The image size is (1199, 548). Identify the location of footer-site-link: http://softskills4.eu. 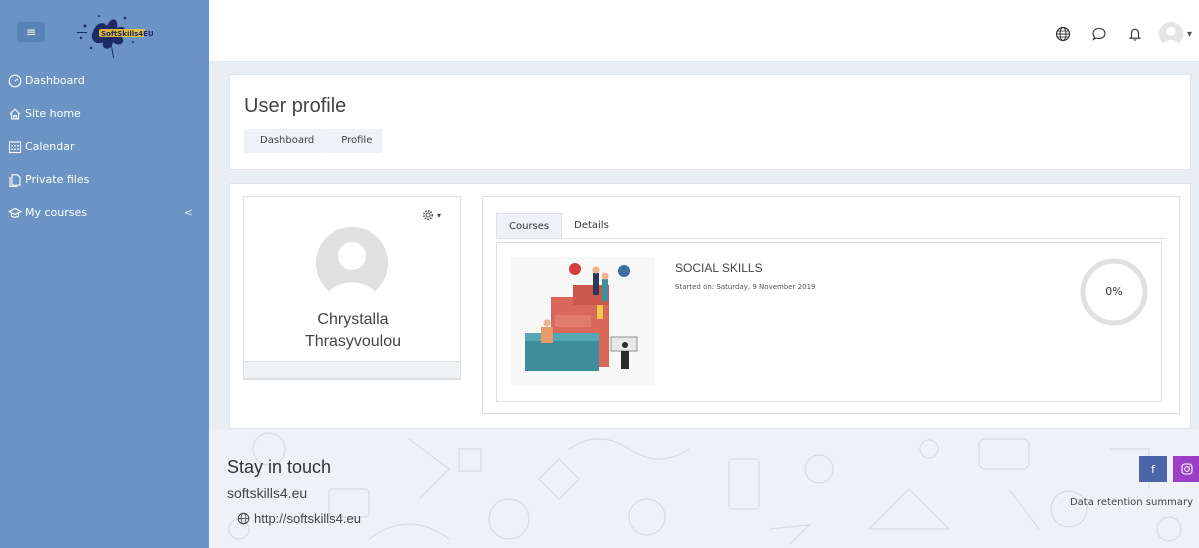
(299, 518).